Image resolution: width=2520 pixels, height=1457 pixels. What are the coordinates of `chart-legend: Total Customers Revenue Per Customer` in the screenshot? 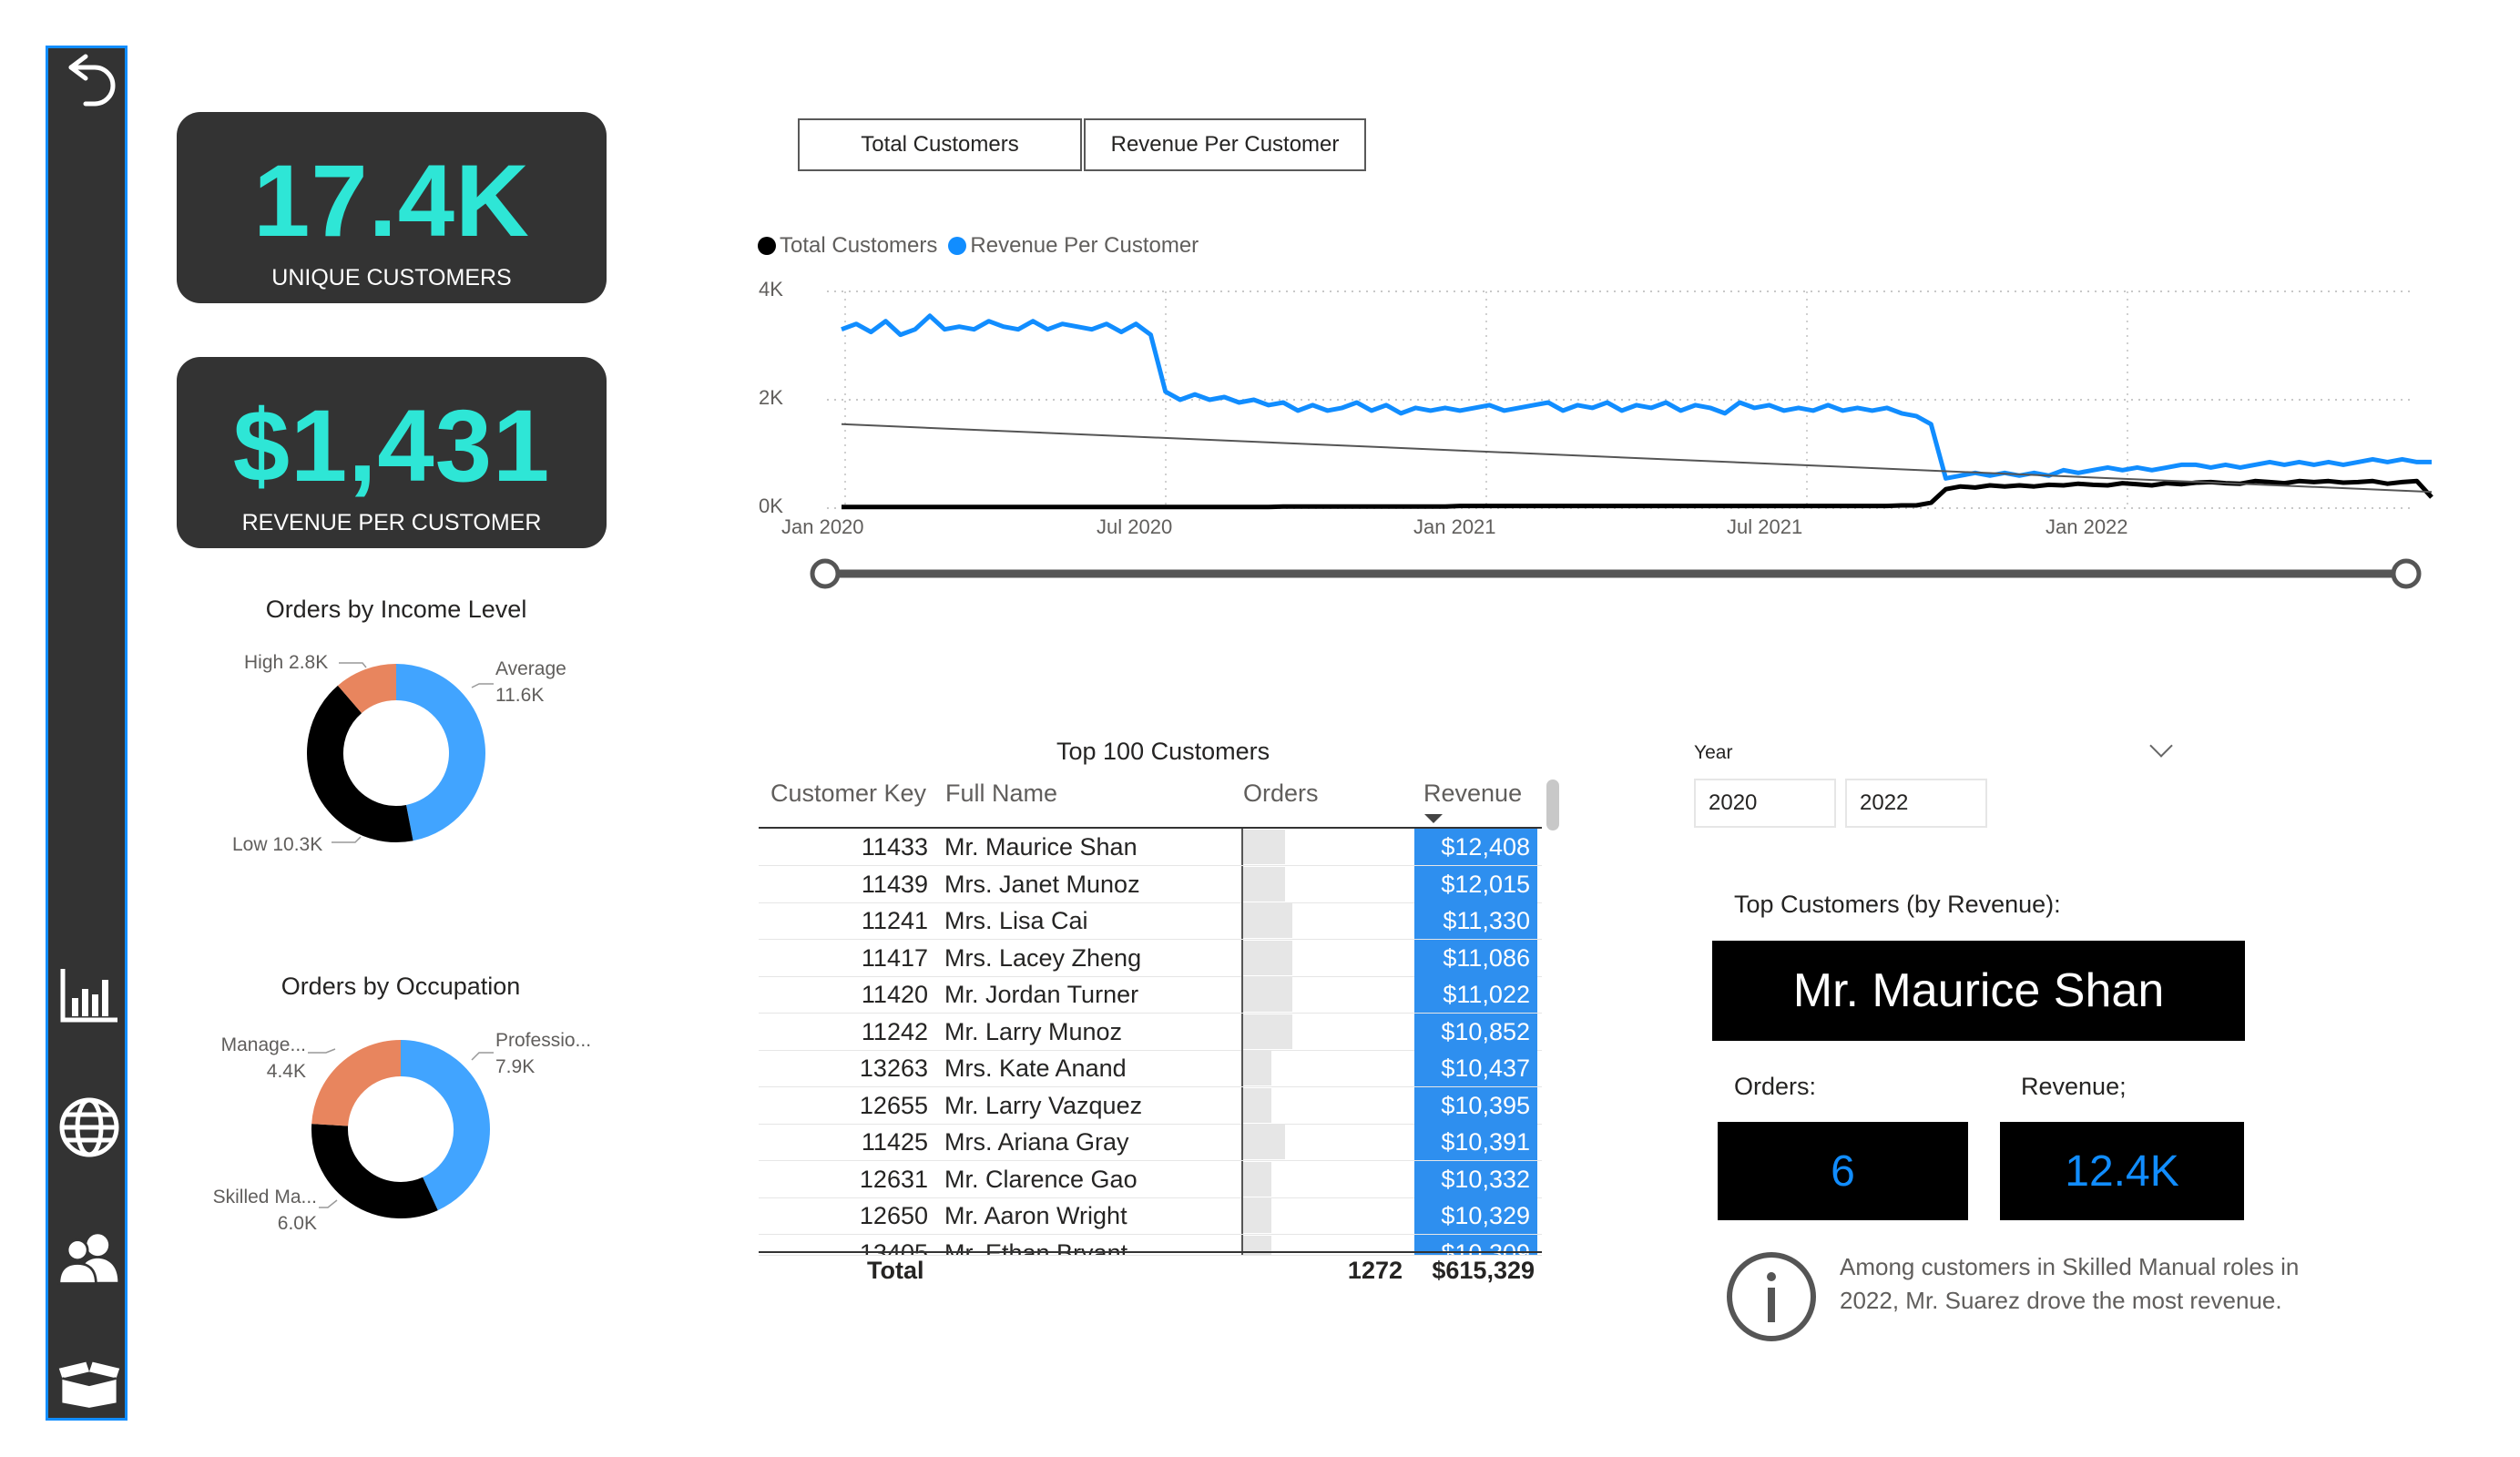 It's located at (979, 246).